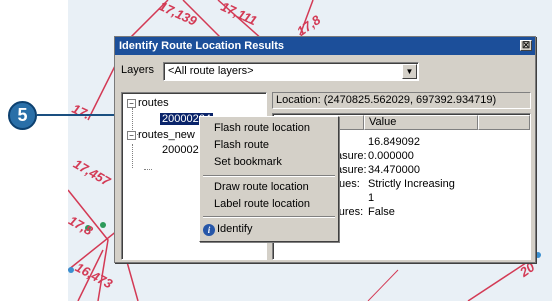  Describe the element at coordinates (394, 142) in the screenshot. I see `grid-value-cell: 16.849092` at that location.